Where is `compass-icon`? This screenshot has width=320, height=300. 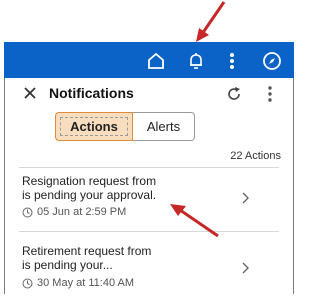 compass-icon is located at coordinates (272, 61).